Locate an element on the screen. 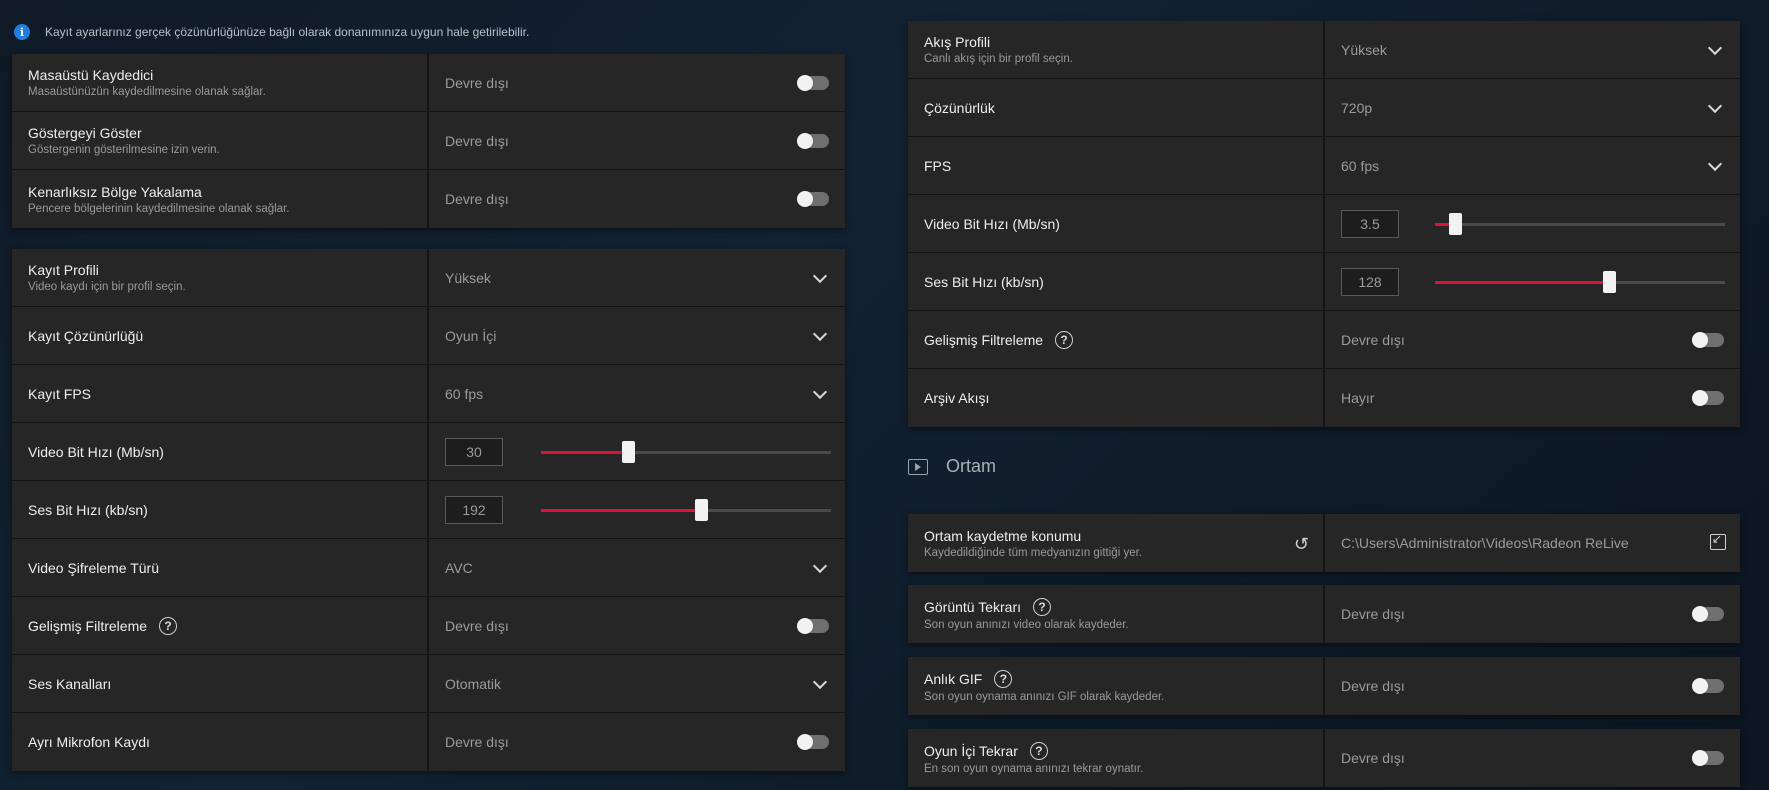 This screenshot has height=790, width=1769. archive-stream-row: Arşiv Akışı Hayır is located at coordinates (1324, 398).